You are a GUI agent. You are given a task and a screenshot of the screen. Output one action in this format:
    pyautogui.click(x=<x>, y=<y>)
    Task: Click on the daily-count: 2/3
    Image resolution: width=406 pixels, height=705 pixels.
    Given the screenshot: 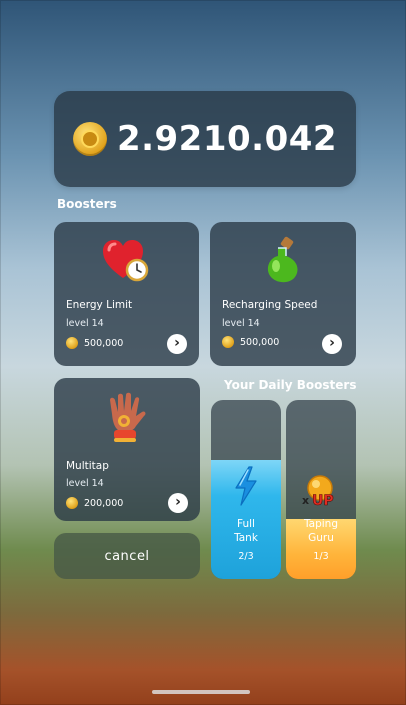 What is the action you would take?
    pyautogui.click(x=246, y=556)
    